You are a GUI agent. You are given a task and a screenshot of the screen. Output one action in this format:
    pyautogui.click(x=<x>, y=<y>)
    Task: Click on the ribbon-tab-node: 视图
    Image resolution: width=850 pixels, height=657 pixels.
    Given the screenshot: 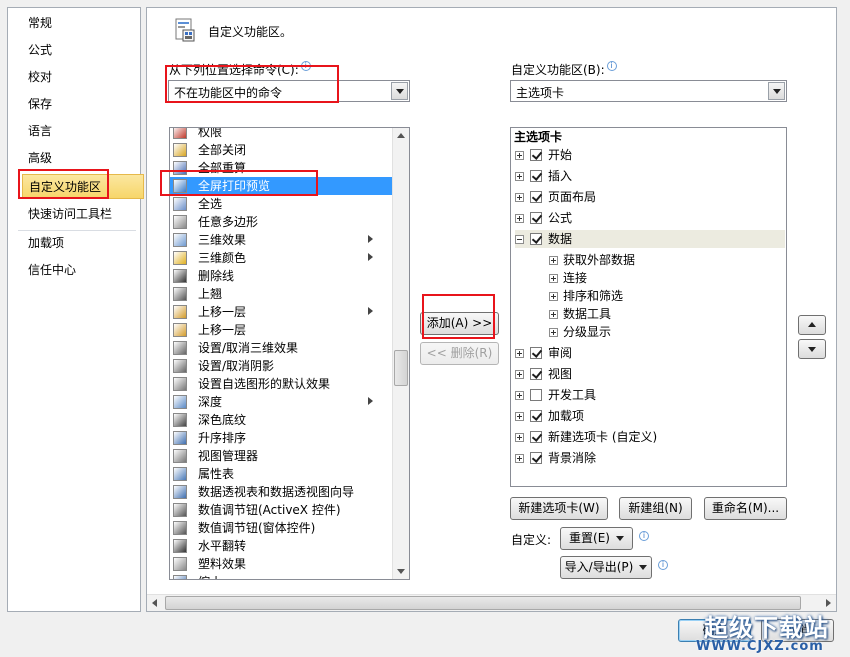 What is the action you would take?
    pyautogui.click(x=650, y=374)
    